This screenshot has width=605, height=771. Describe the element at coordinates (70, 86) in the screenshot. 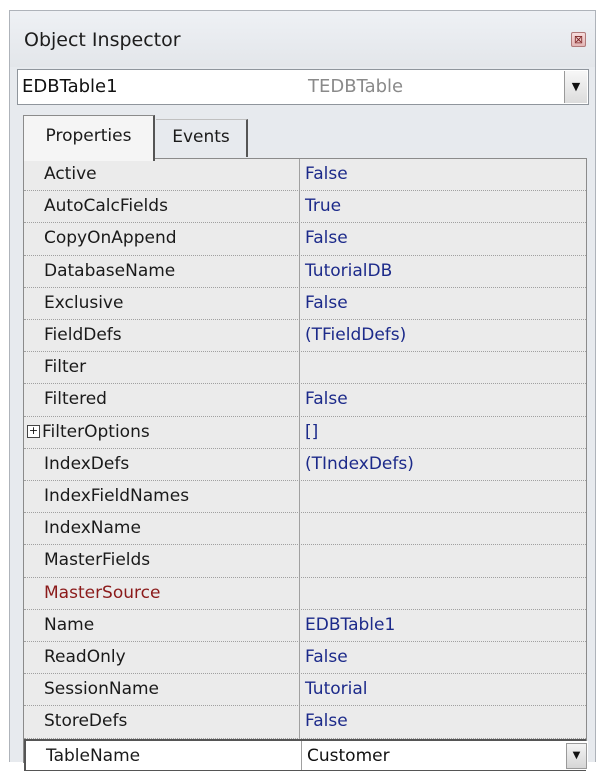

I see `object-name: EDBTable1` at that location.